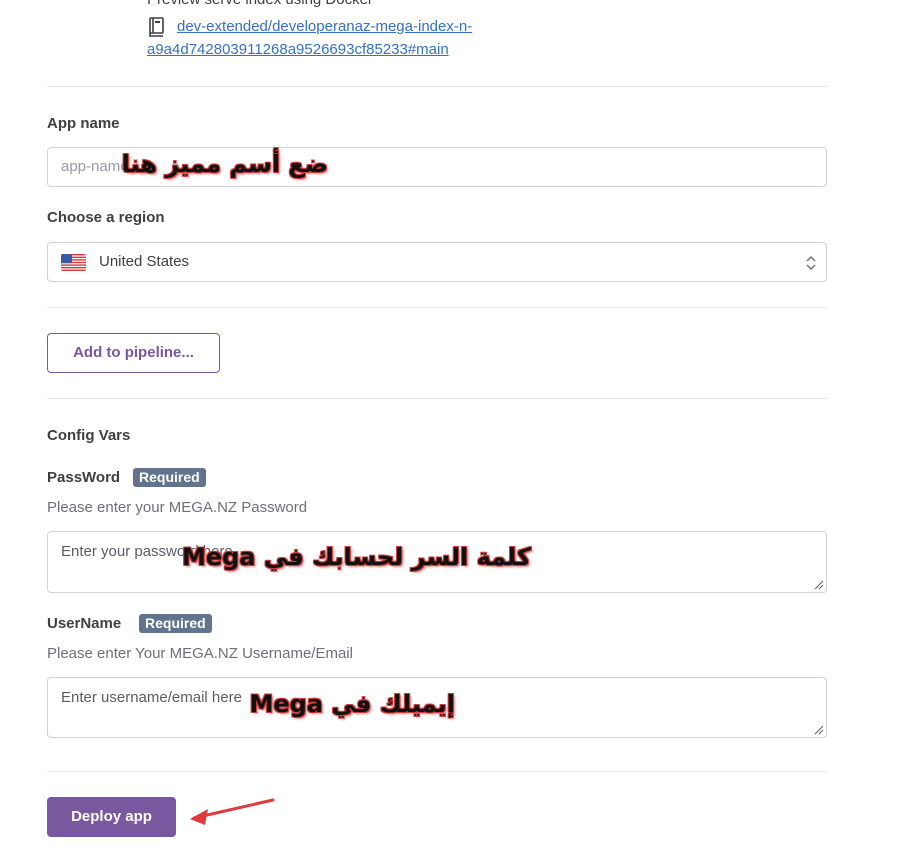 The image size is (903, 847). What do you see at coordinates (111, 817) in the screenshot?
I see `deploy-app-button: Deploy app` at bounding box center [111, 817].